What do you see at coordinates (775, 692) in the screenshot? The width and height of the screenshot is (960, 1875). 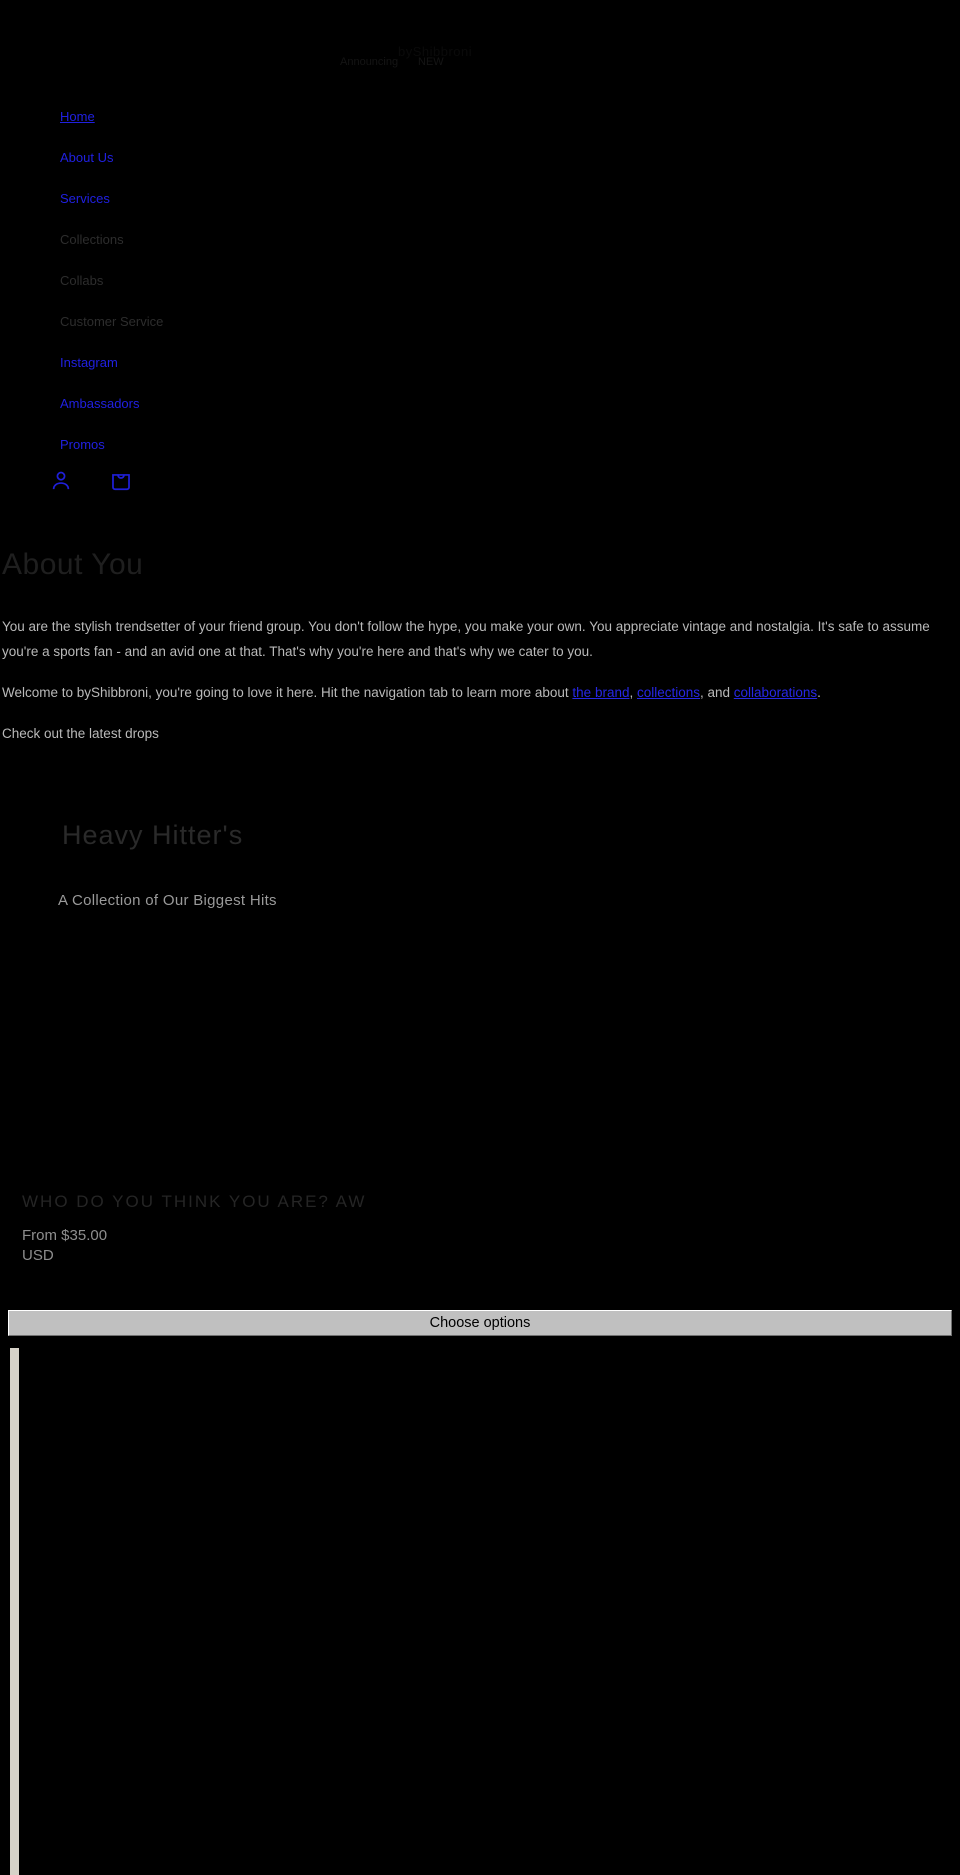 I see `link-collaborations: collaborations` at bounding box center [775, 692].